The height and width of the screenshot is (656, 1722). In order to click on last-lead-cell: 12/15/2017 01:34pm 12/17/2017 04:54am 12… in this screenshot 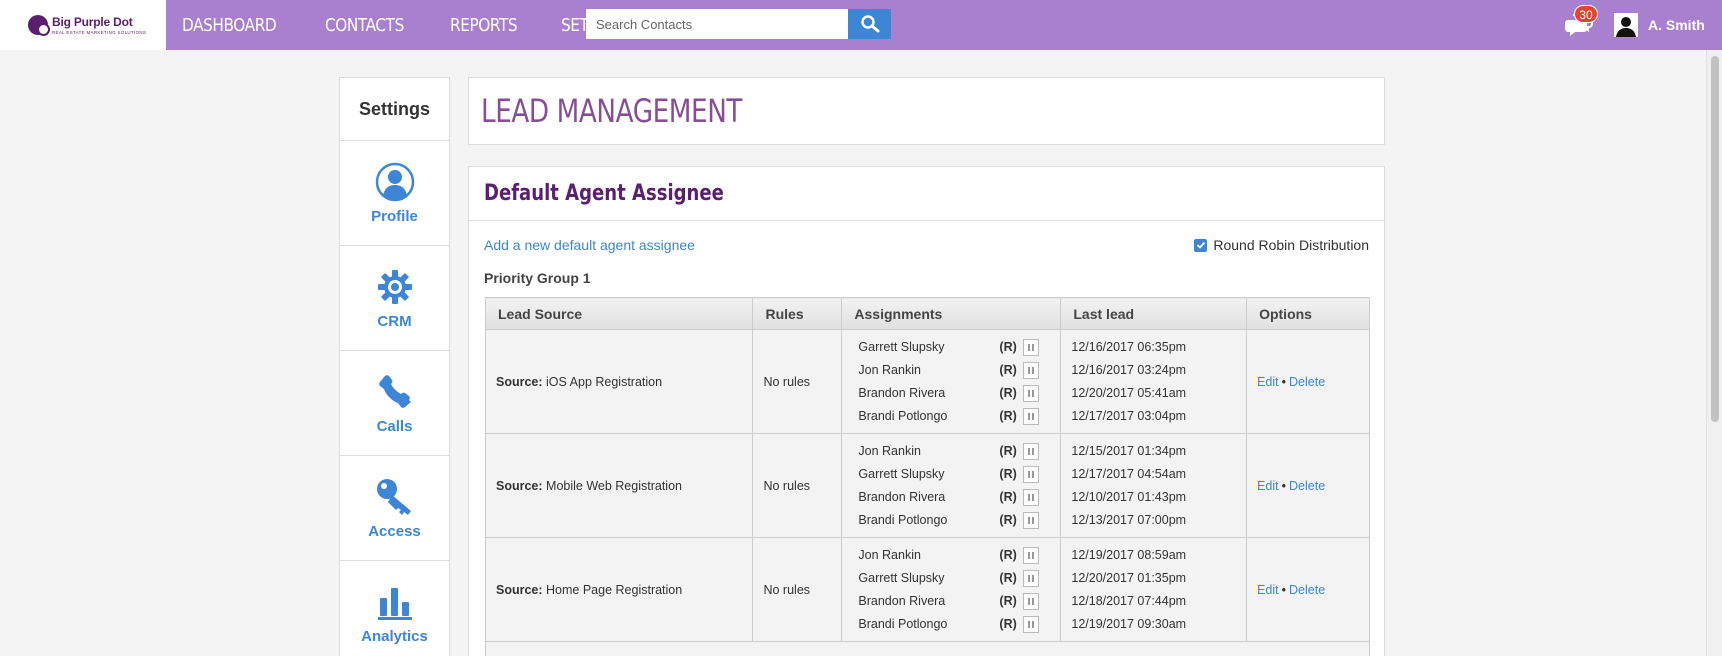, I will do `click(1154, 485)`.